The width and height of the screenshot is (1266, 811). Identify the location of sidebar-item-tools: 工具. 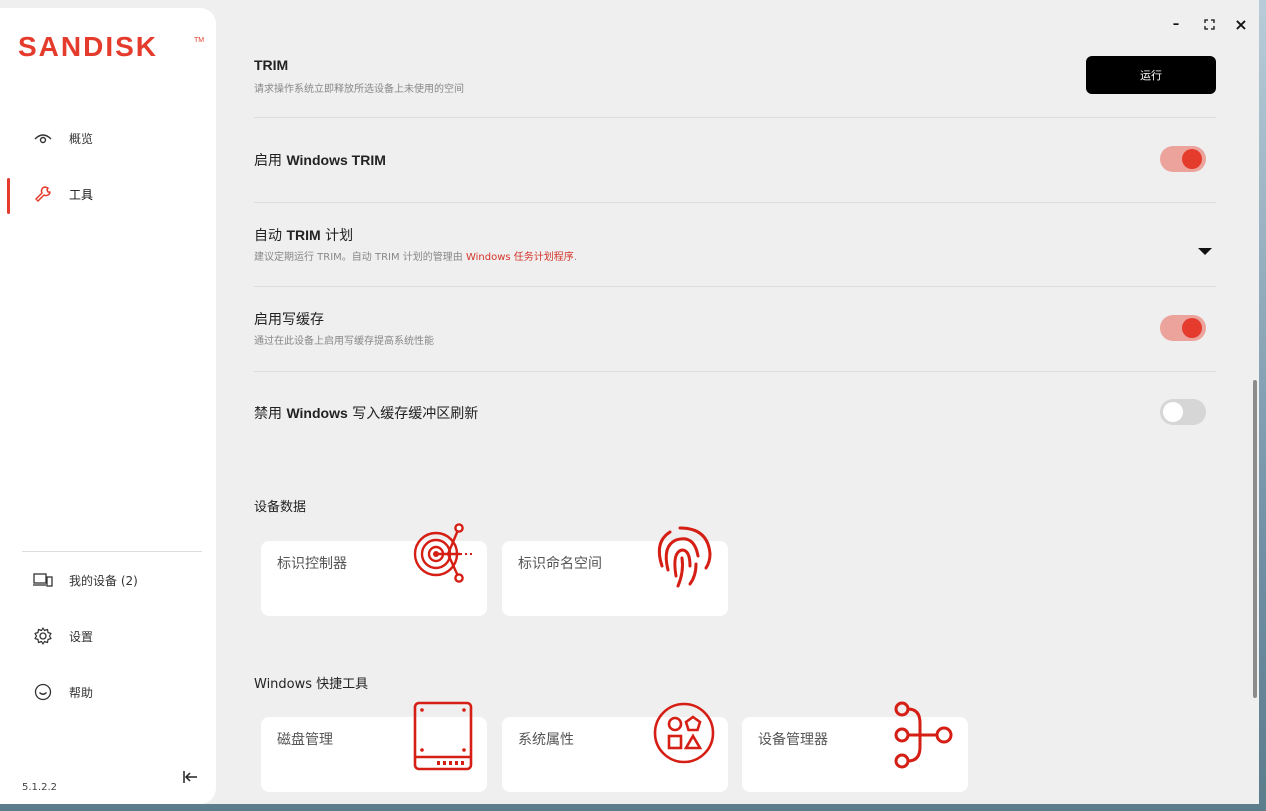
(108, 194).